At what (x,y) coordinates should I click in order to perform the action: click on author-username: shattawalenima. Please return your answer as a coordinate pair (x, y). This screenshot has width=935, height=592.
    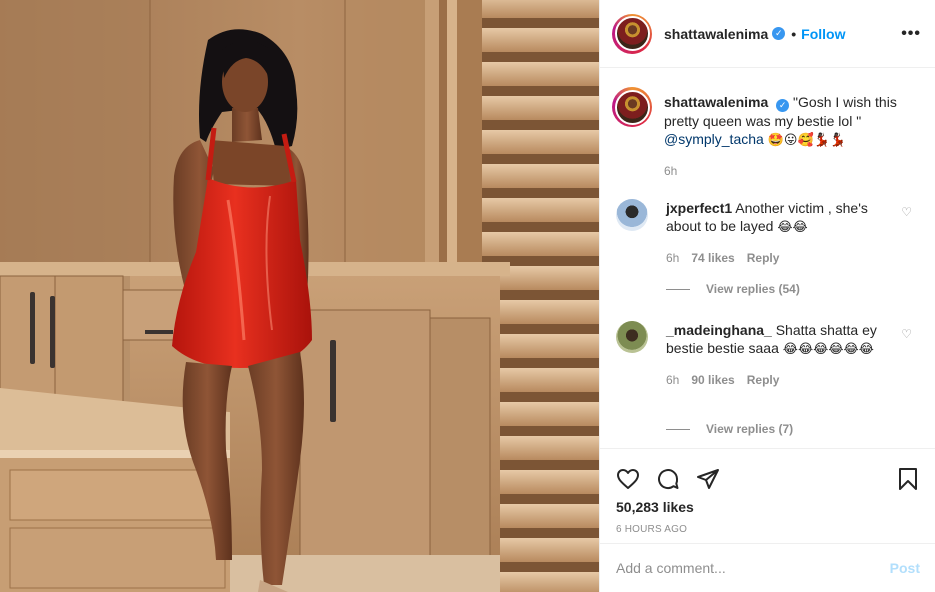
    Looking at the image, I should click on (716, 34).